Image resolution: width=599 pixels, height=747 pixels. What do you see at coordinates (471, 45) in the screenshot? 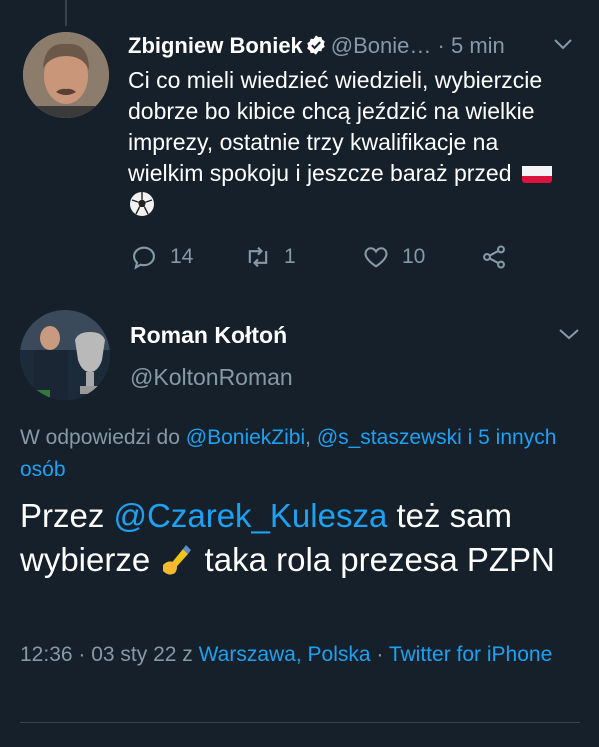
I see `tweet-time: · 5 min` at bounding box center [471, 45].